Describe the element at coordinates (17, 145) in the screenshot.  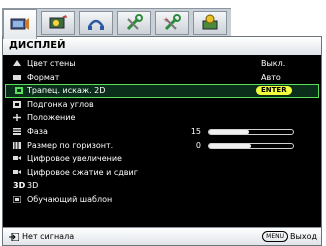
I see `hsize-icon` at that location.